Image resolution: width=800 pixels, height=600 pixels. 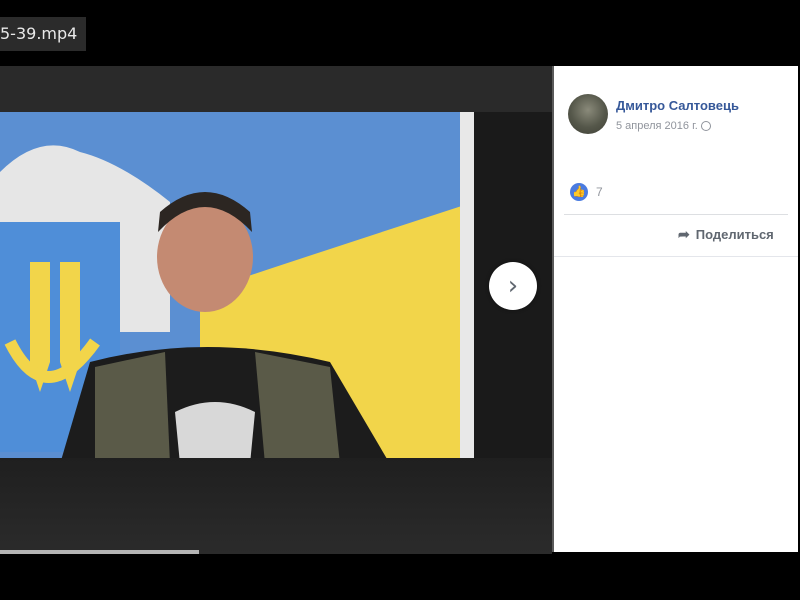 I want to click on share-button-label: Поделиться, so click(x=734, y=234).